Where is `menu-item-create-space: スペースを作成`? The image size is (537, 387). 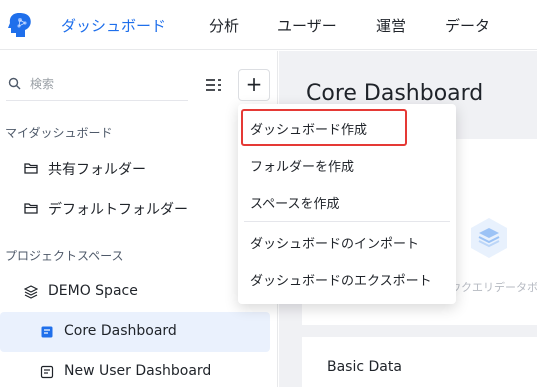 menu-item-create-space: スペースを作成 is located at coordinates (347, 202).